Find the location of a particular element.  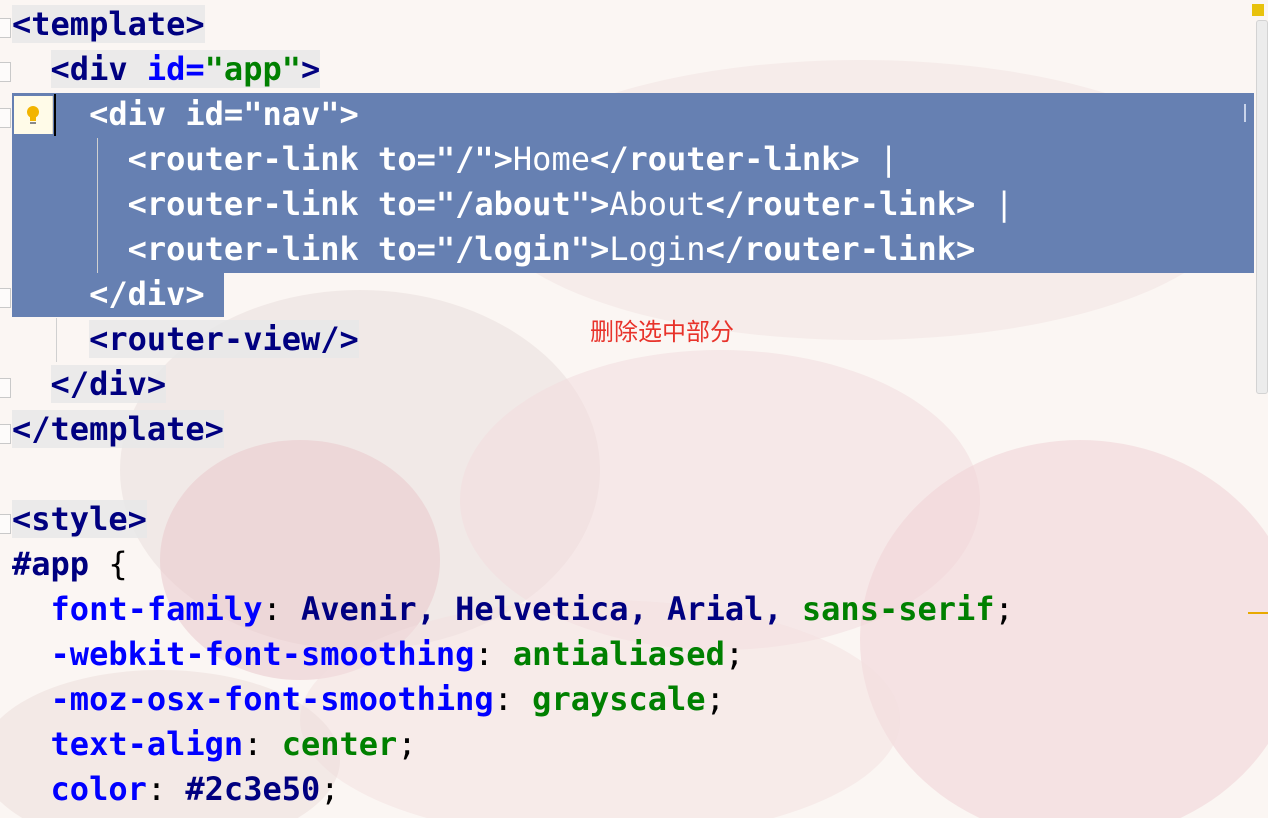

annotation-label: 删除选中部分 is located at coordinates (662, 332).